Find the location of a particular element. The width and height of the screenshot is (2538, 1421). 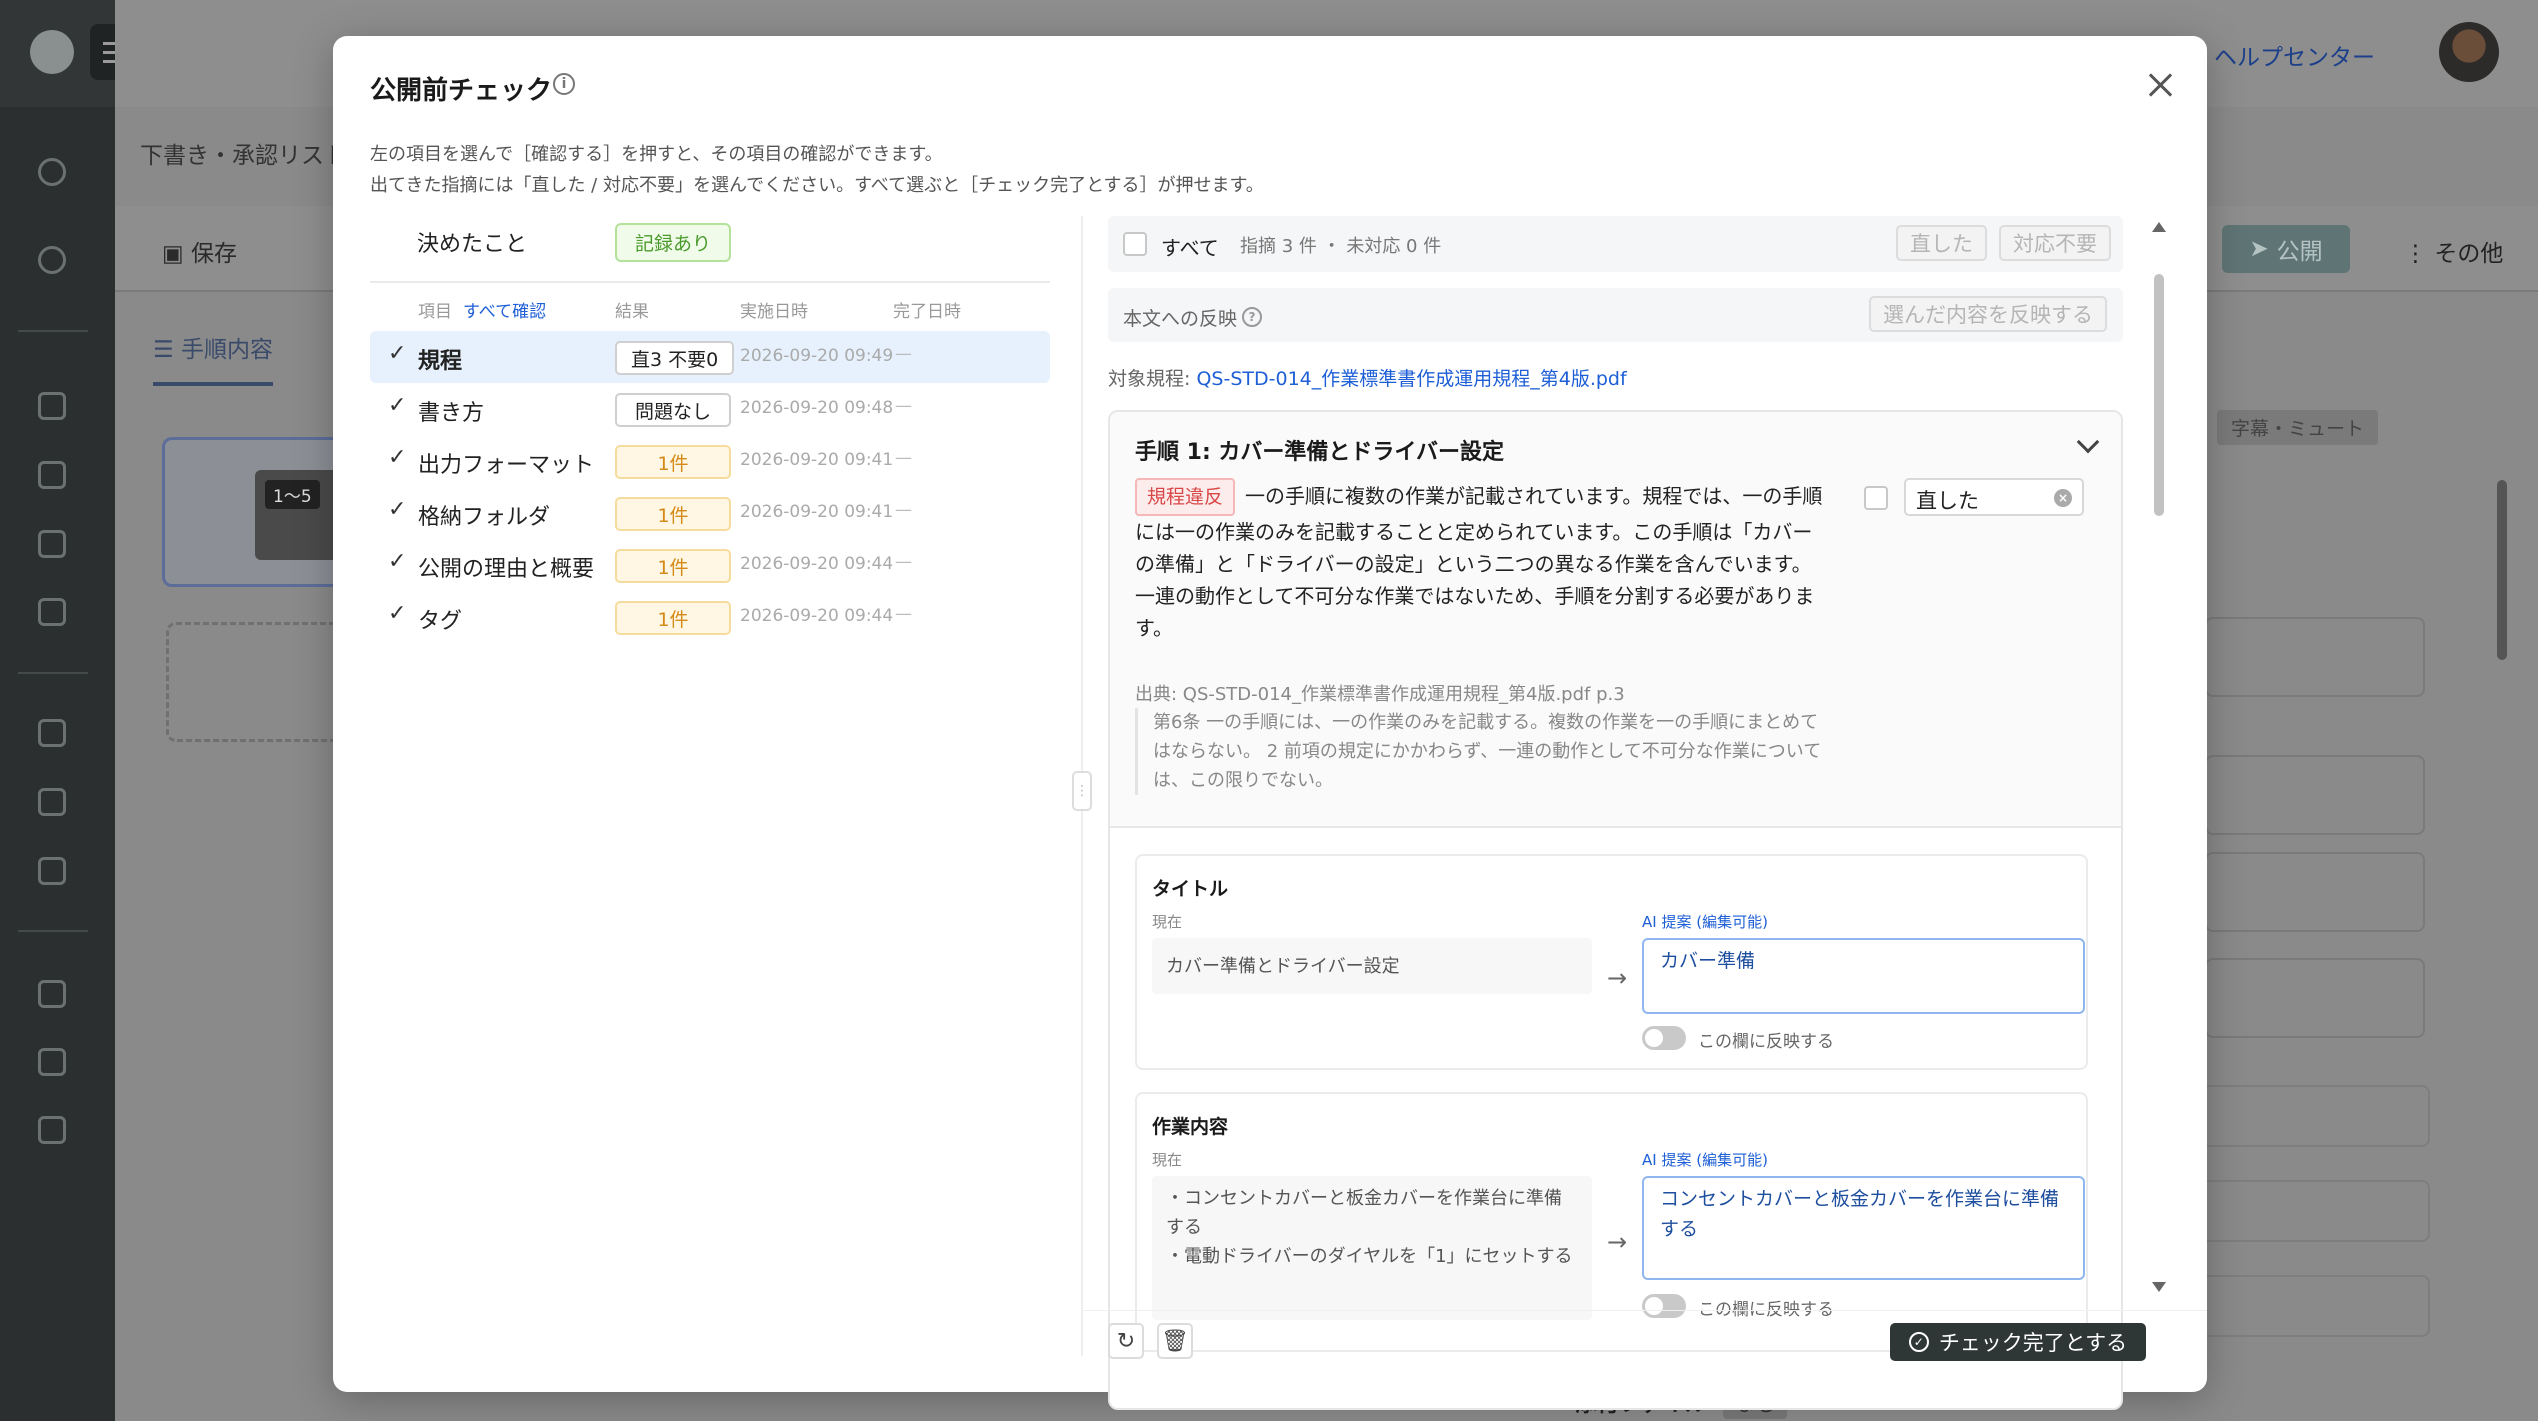

rocket-icon is located at coordinates (52, 871).